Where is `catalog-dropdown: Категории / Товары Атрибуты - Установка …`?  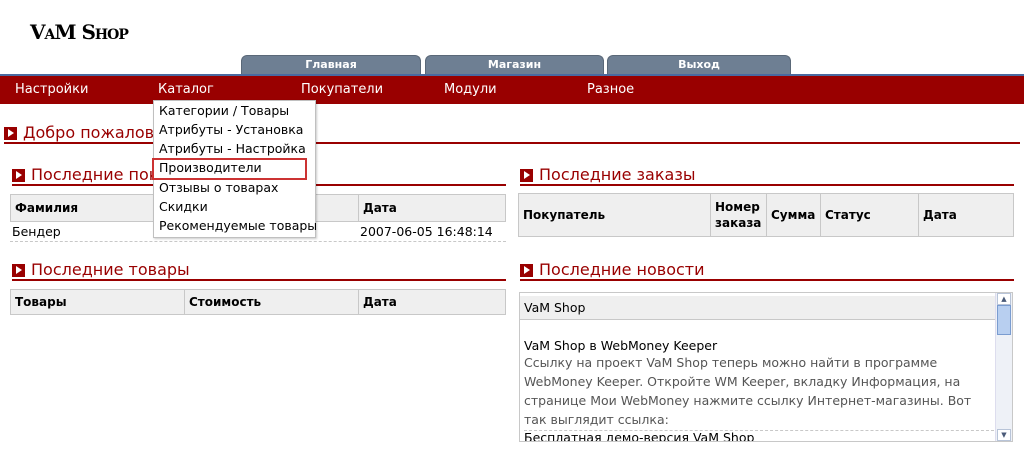 catalog-dropdown: Категории / Товары Атрибуты - Установка … is located at coordinates (234, 169).